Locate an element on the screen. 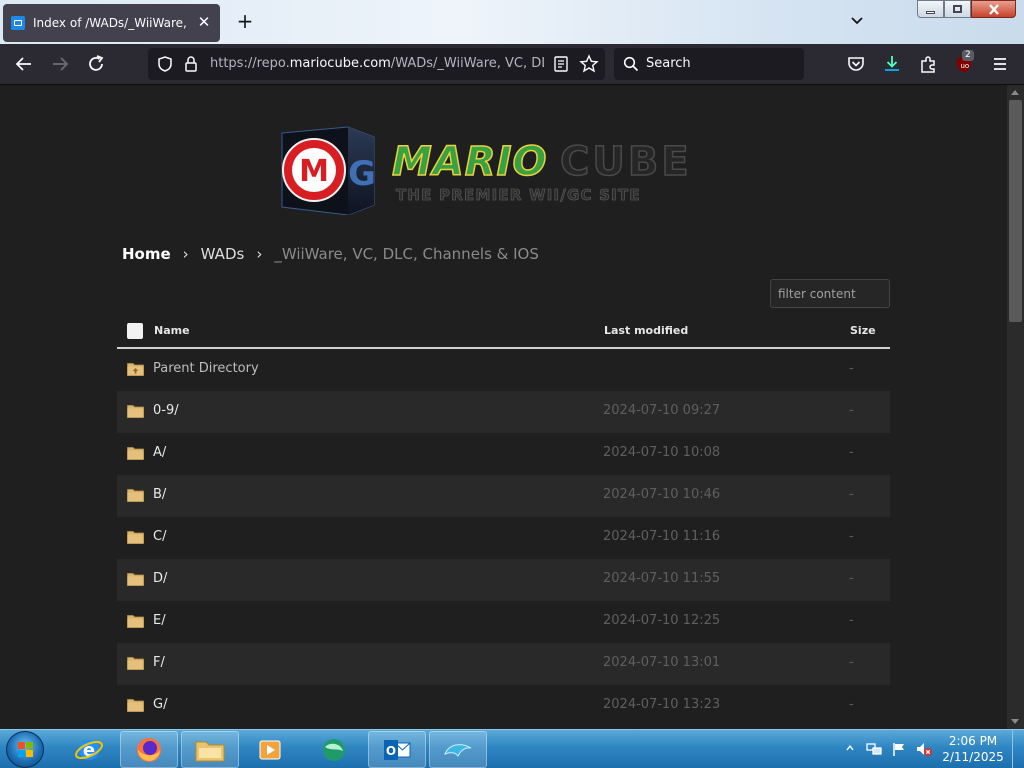  extensions-puzzle-icon is located at coordinates (928, 64).